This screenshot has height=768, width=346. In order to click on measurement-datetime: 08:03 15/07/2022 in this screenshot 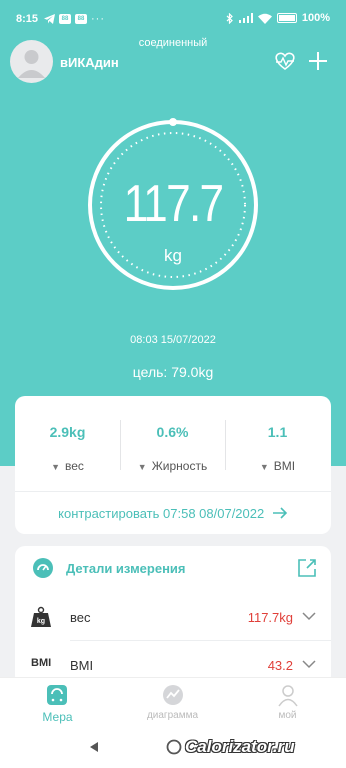, I will do `click(173, 340)`.